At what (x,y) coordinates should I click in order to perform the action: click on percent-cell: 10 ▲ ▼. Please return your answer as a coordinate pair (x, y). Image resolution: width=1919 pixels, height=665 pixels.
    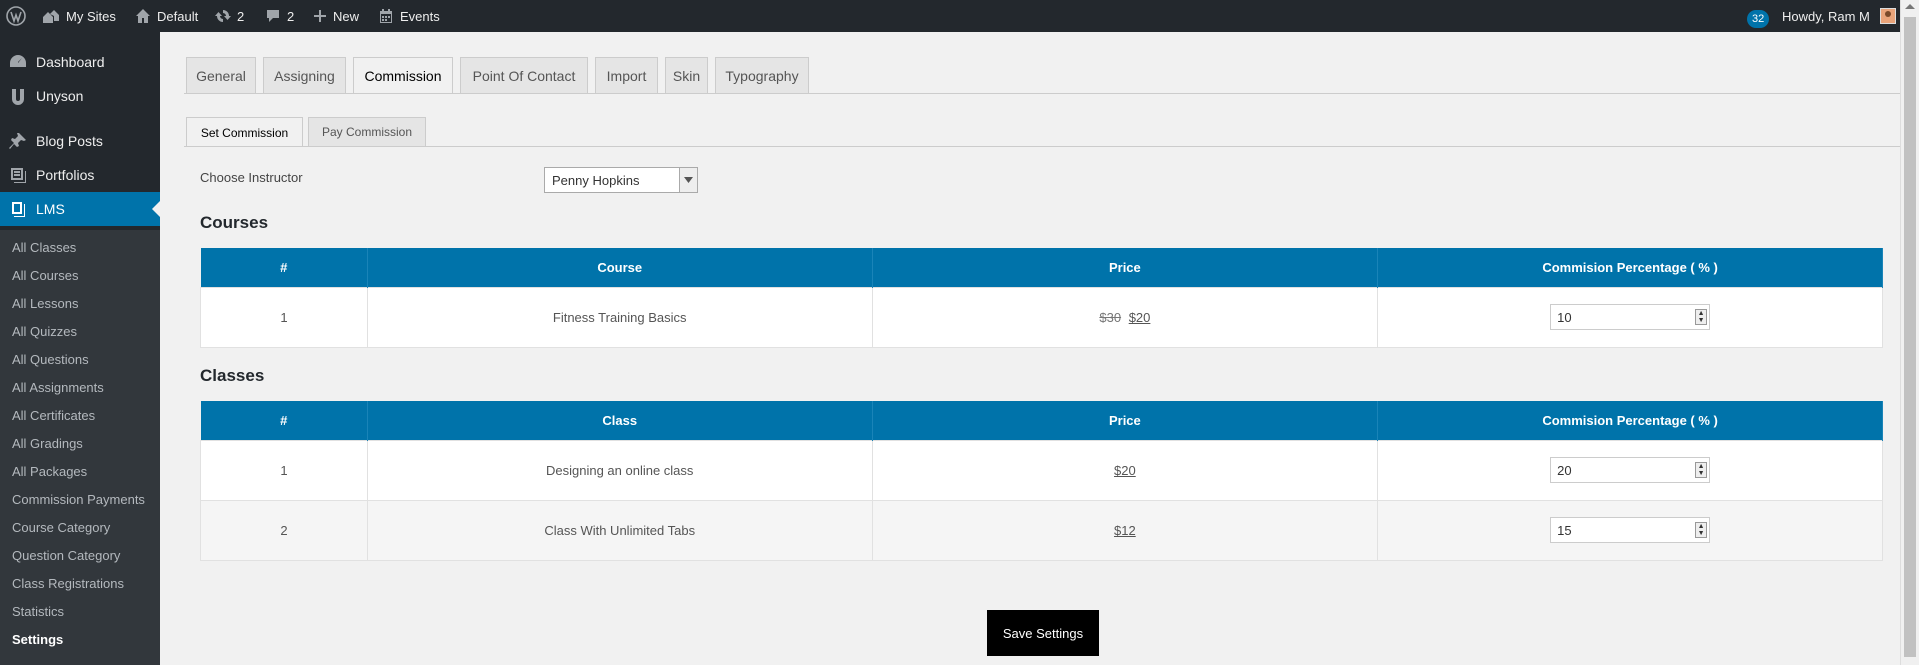
    Looking at the image, I should click on (1630, 317).